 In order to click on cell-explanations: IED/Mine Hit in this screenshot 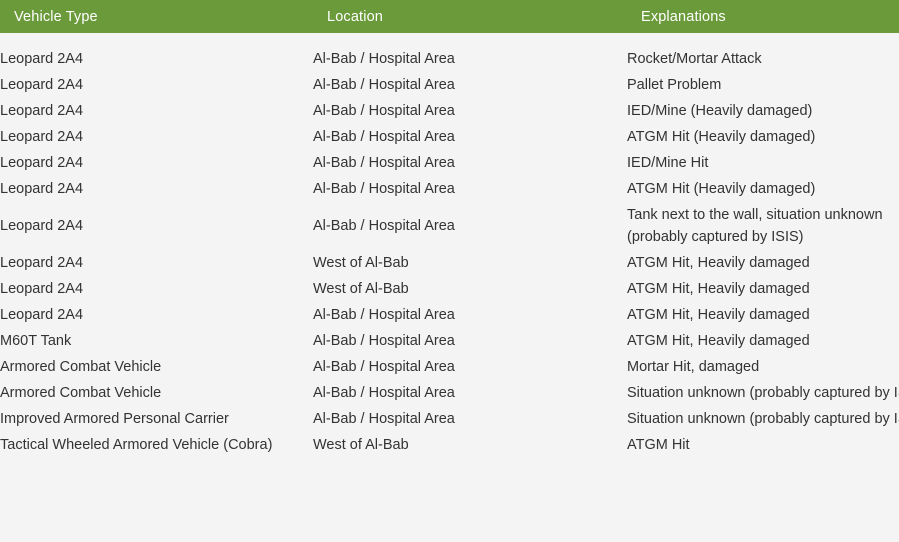, I will do `click(763, 163)`.